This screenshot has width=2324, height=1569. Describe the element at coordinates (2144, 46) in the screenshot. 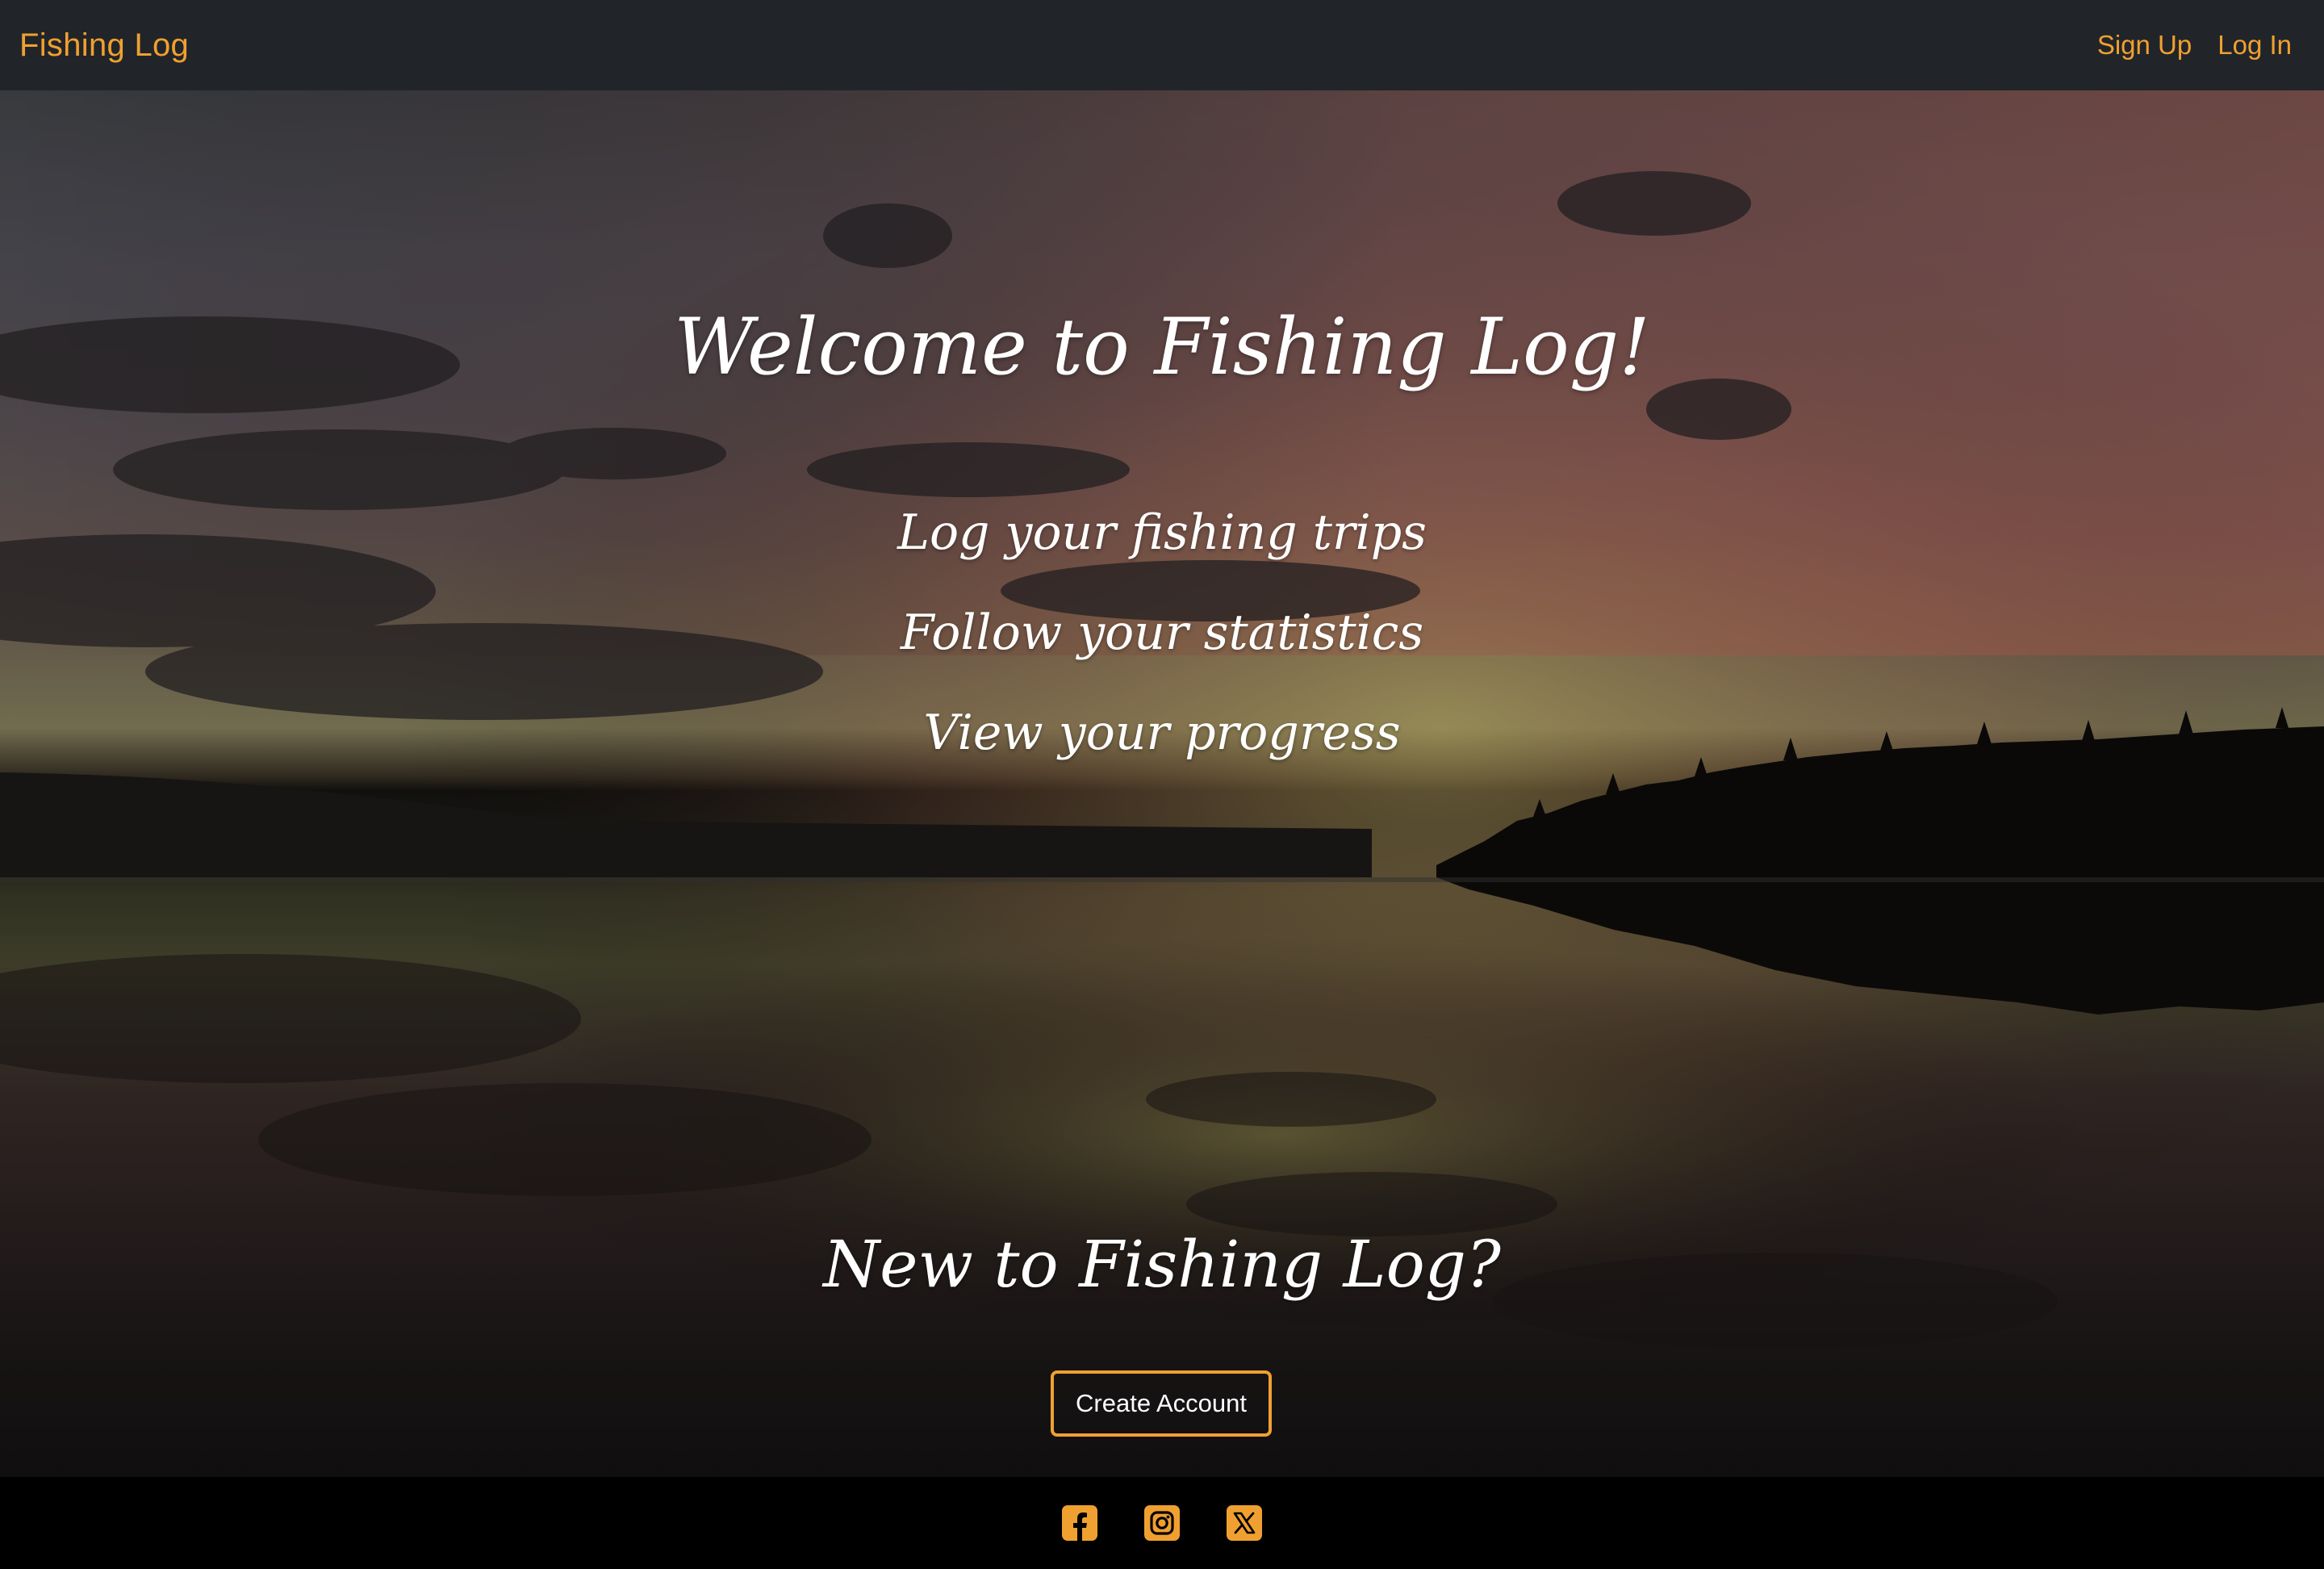

I see `sign-up-link: Sign Up` at that location.